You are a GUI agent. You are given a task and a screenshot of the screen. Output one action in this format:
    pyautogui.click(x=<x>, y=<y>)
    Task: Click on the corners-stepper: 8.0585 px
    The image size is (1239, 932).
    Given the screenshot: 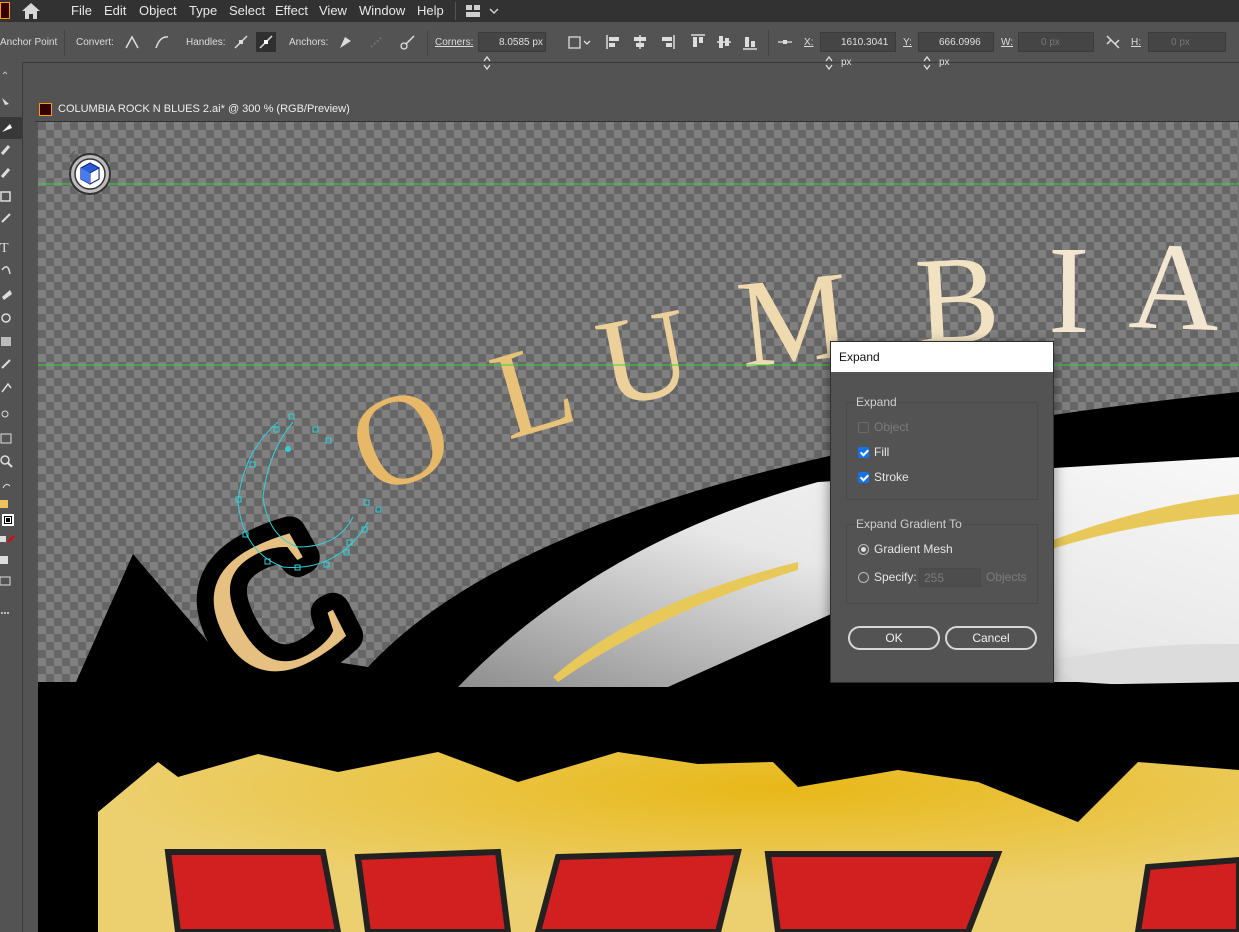 What is the action you would take?
    pyautogui.click(x=512, y=42)
    